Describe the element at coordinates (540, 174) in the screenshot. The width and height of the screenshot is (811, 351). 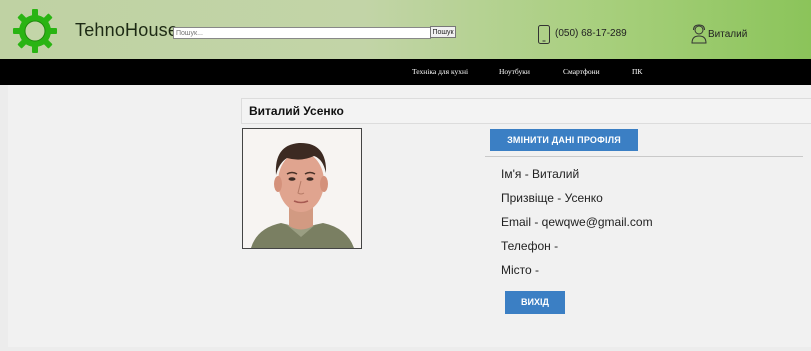
I see `first-name-field: Ім'я - Виталий` at that location.